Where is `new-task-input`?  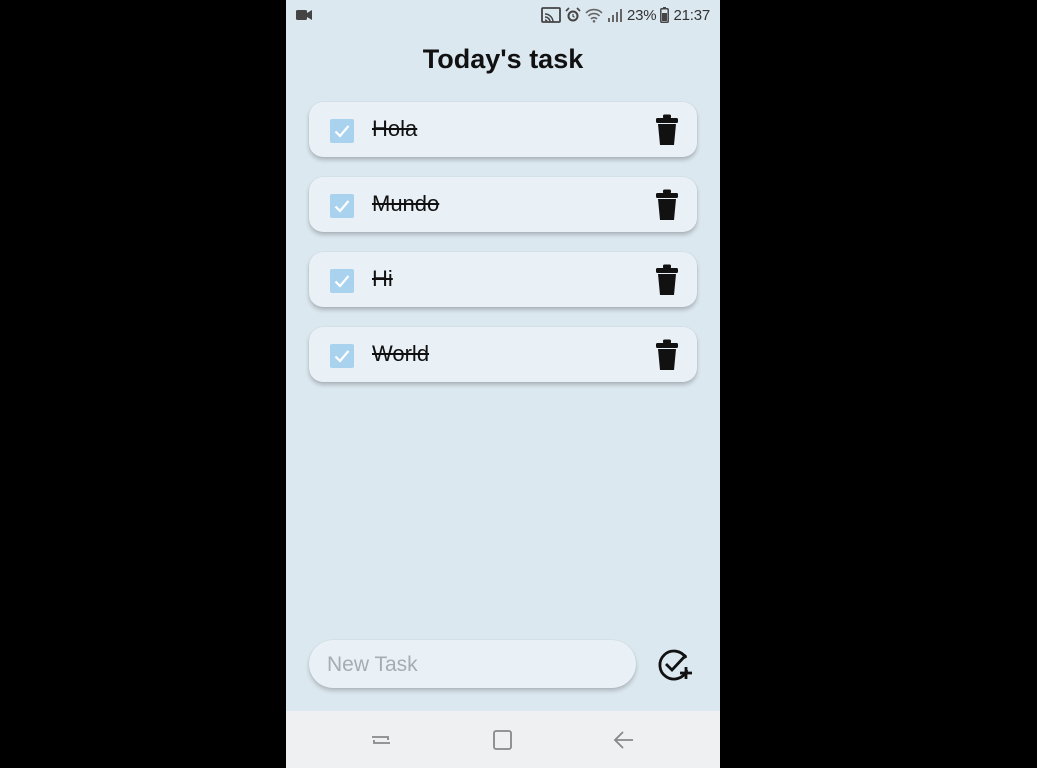
new-task-input is located at coordinates (474, 665).